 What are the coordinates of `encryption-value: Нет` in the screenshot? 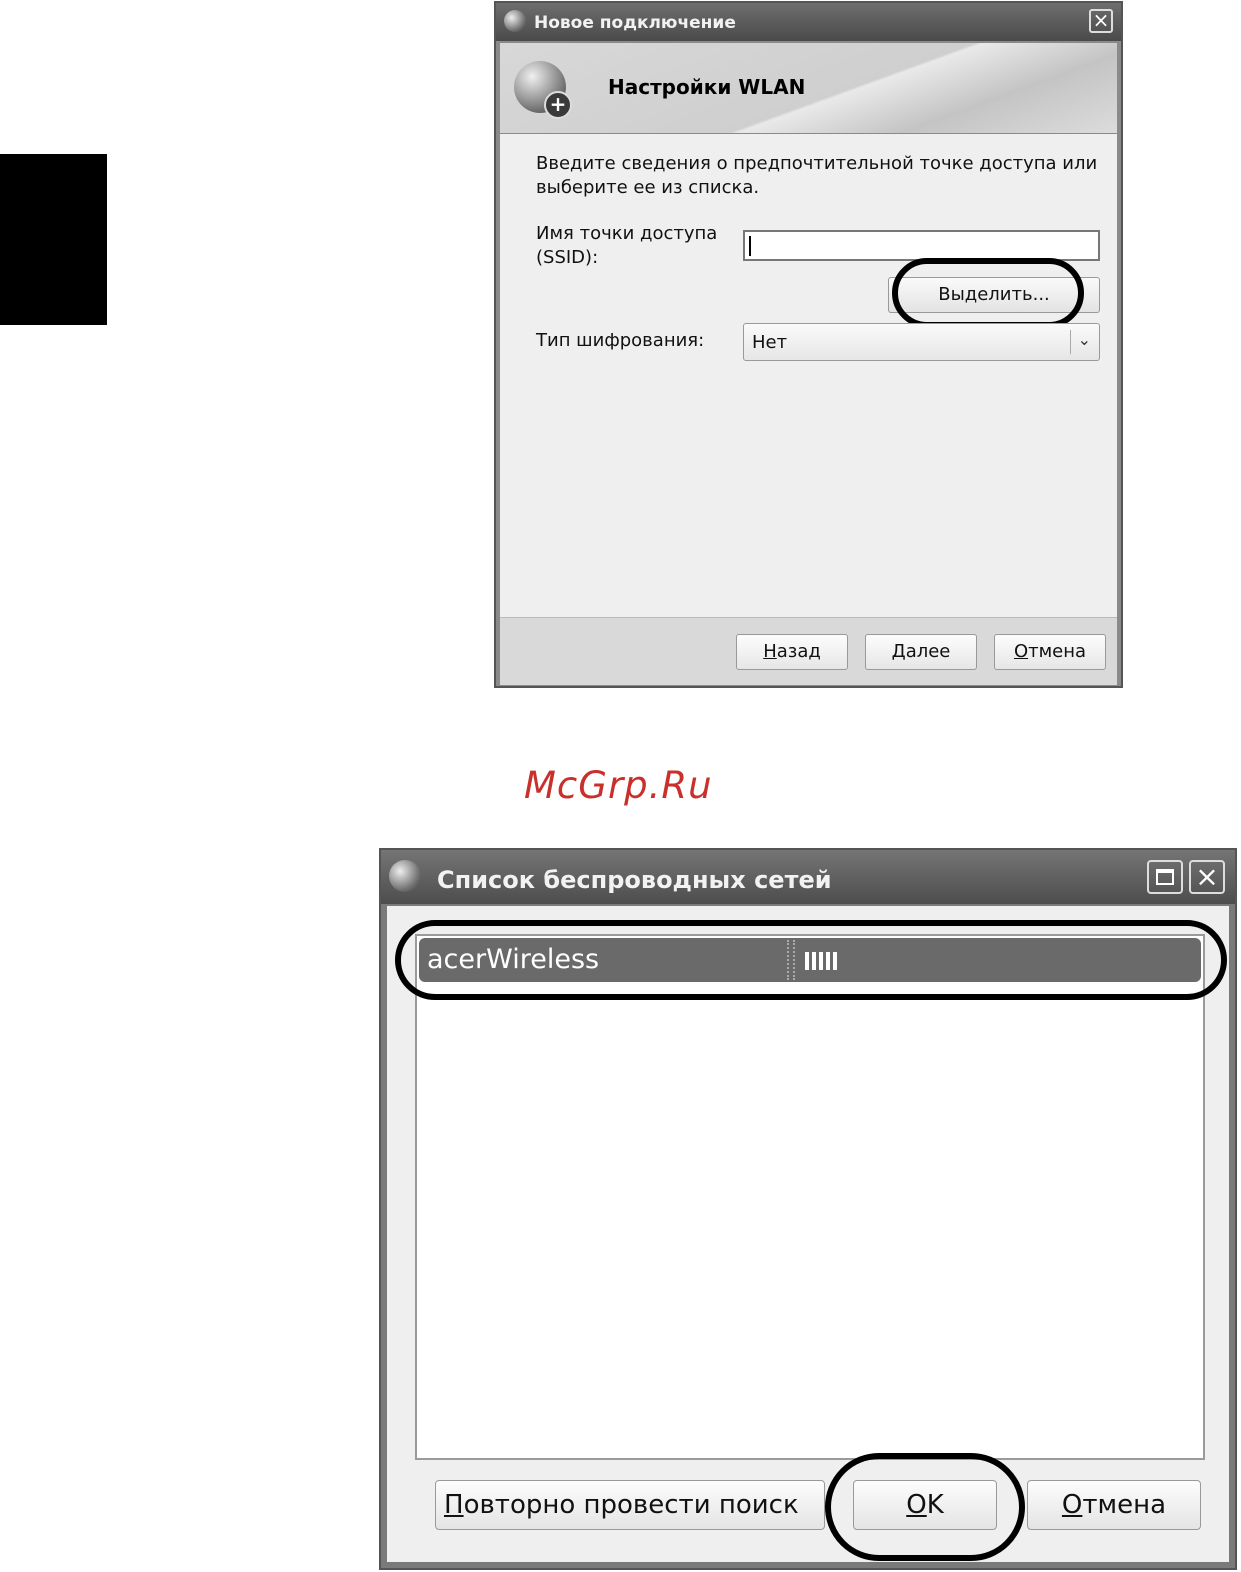 It's located at (770, 342).